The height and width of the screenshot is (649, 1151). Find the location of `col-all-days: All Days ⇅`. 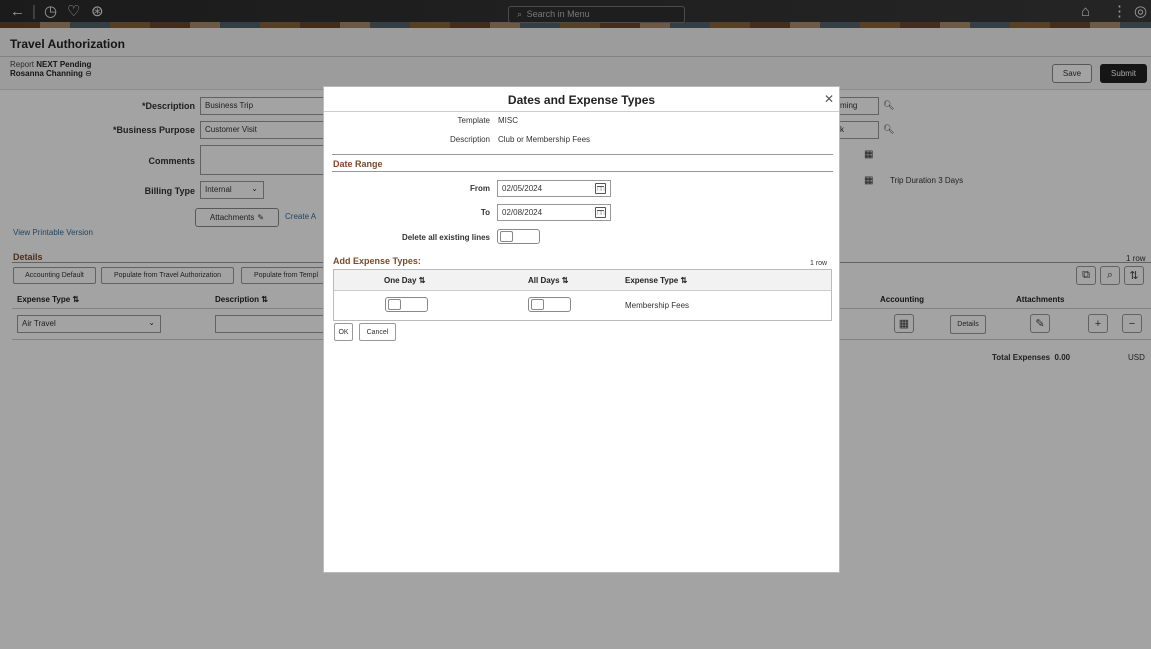

col-all-days: All Days ⇅ is located at coordinates (548, 280).